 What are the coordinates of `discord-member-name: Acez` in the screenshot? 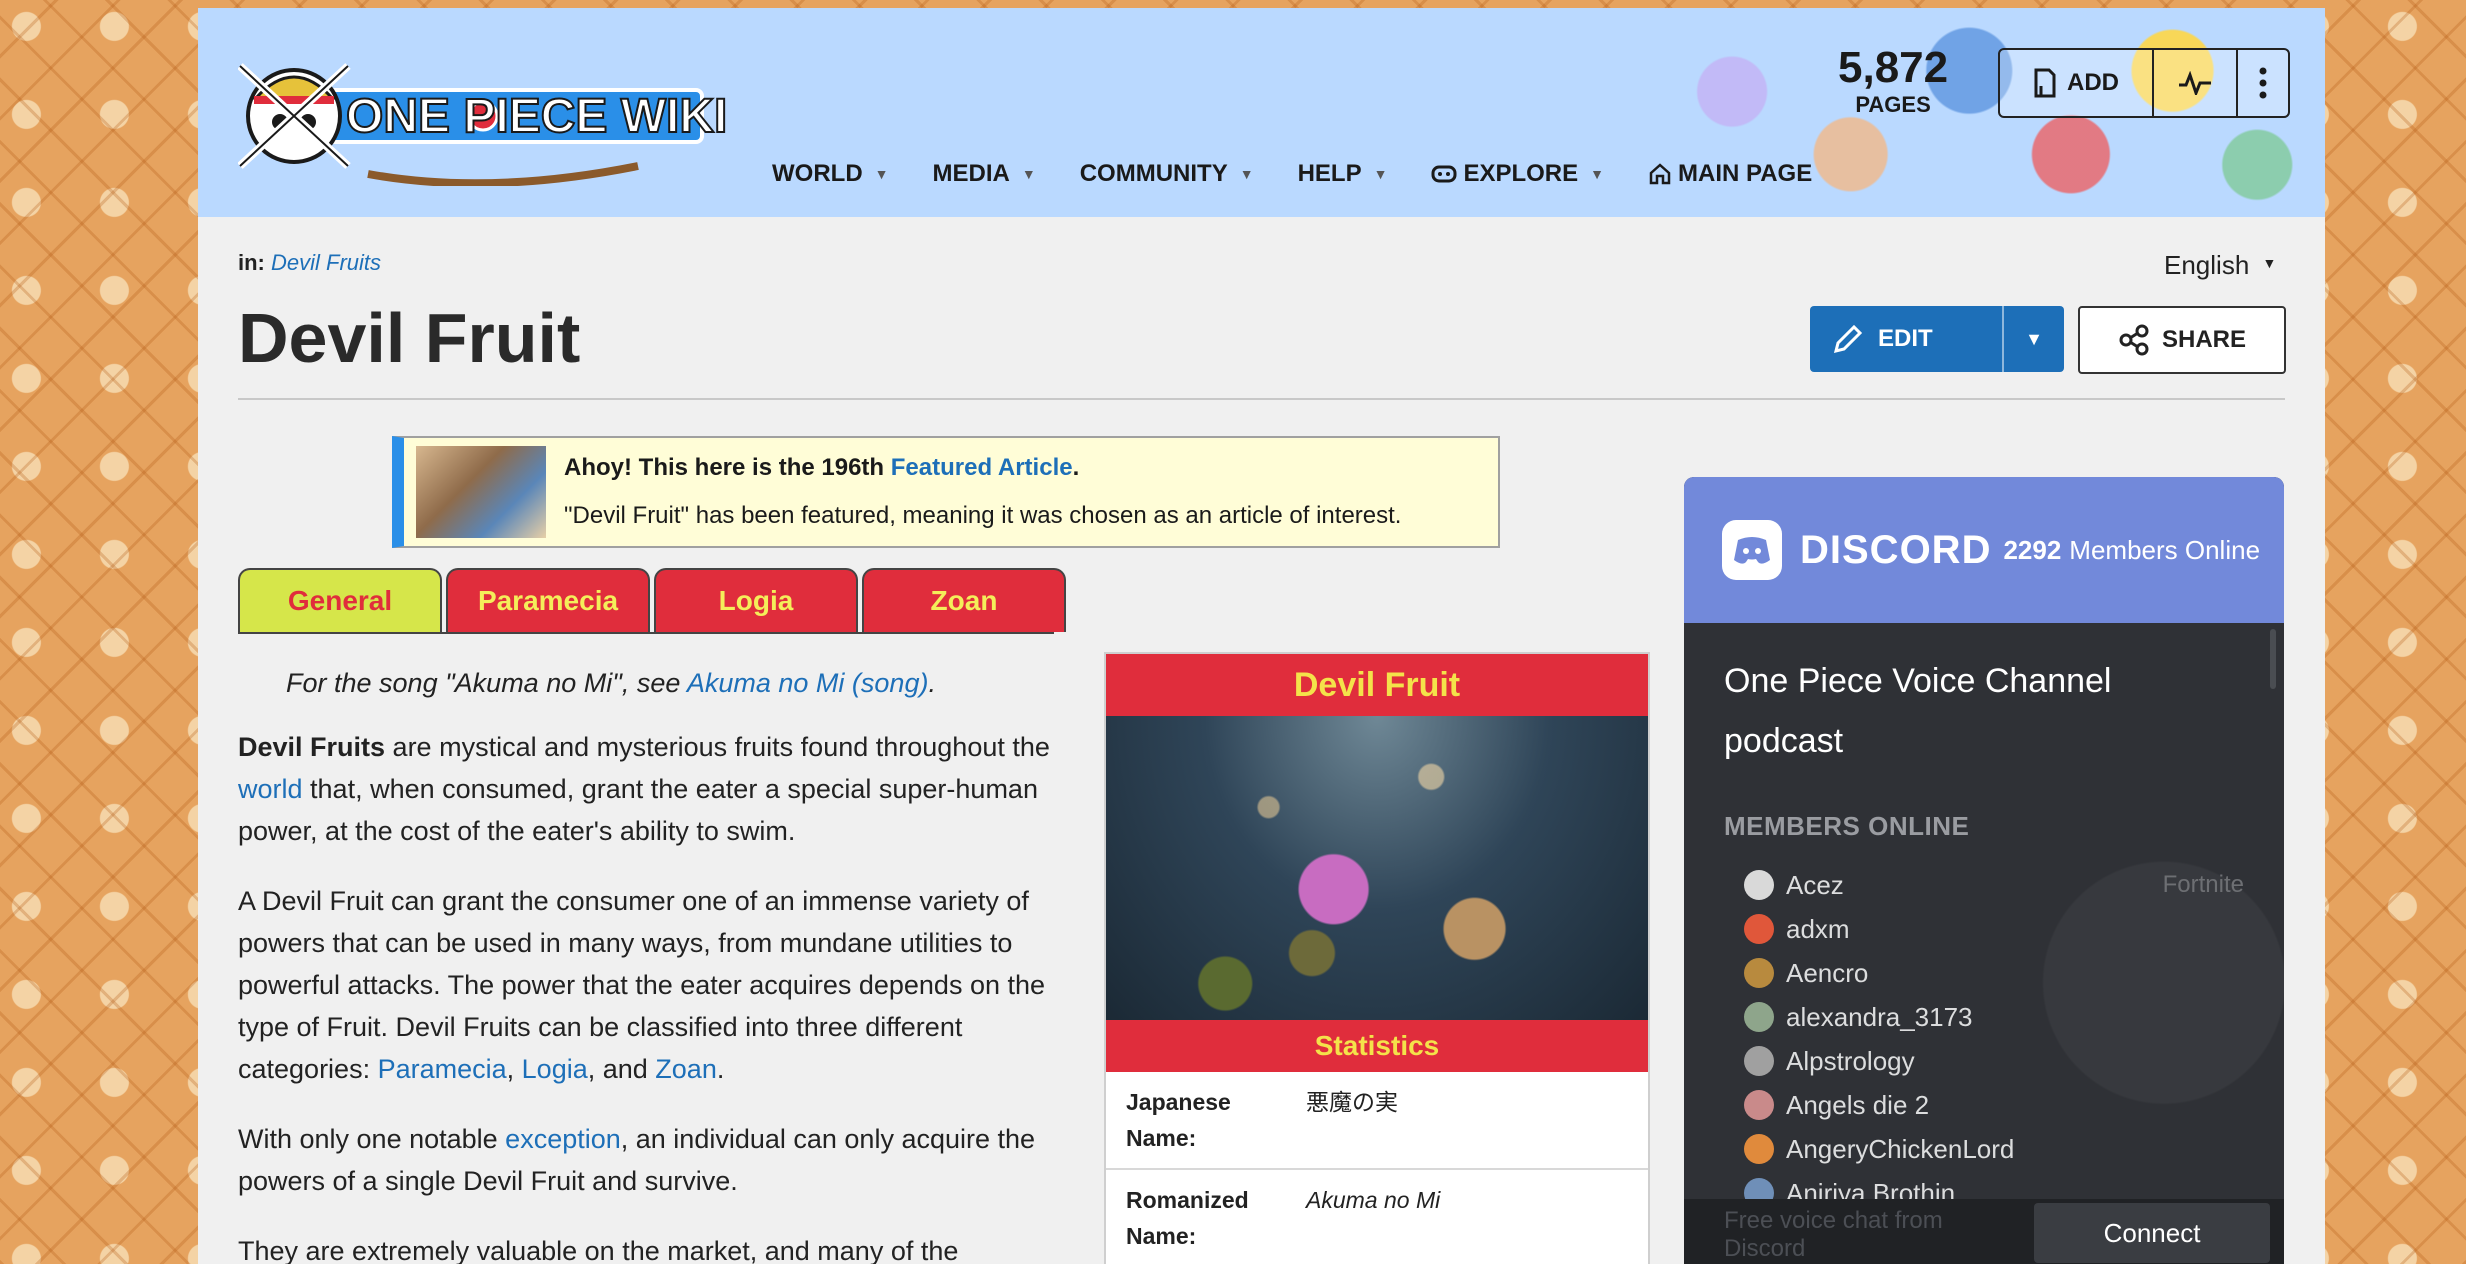 It's located at (1815, 884).